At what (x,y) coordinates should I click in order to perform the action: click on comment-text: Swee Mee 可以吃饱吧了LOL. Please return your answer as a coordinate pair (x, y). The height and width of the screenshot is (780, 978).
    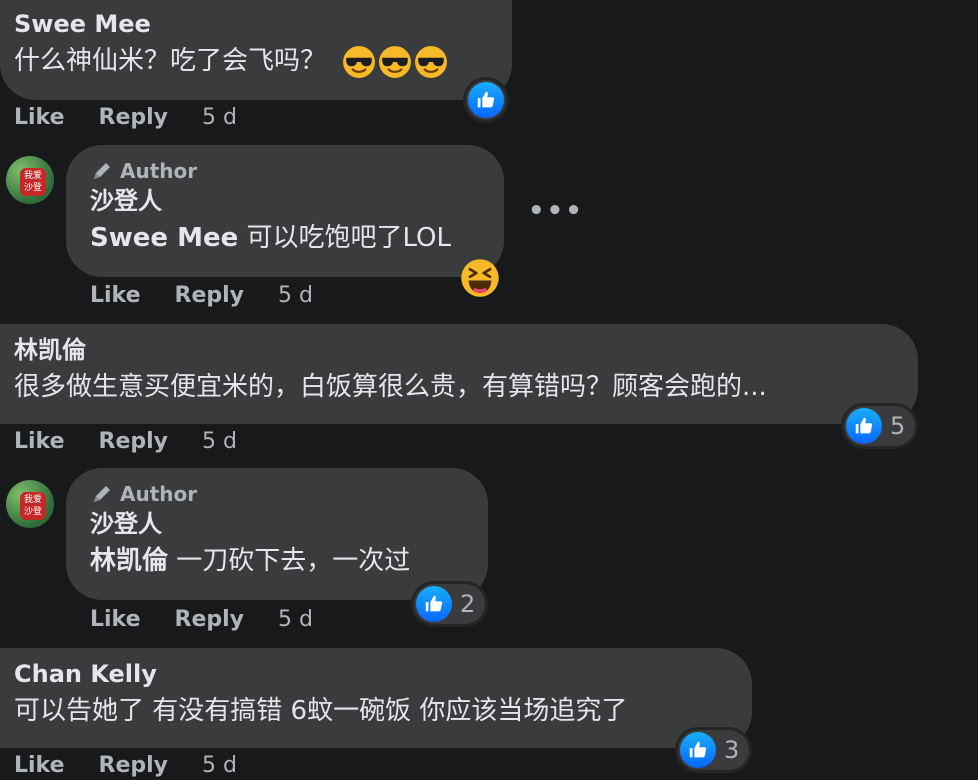
    Looking at the image, I should click on (285, 238).